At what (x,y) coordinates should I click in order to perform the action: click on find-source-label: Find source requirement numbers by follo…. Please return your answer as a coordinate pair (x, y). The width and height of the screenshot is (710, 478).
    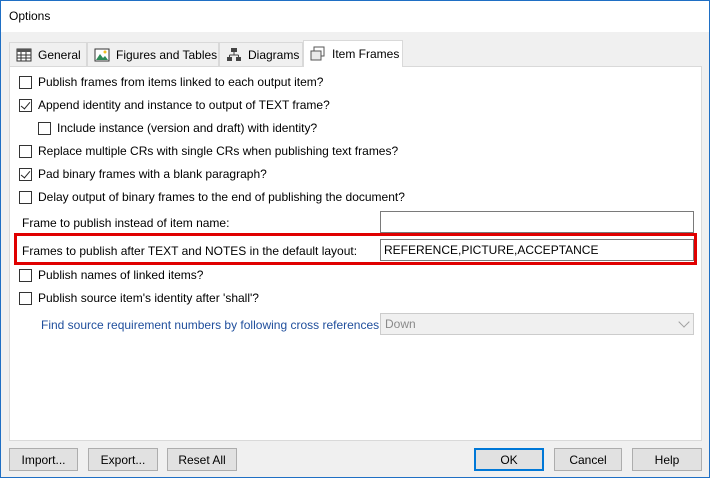
    Looking at the image, I should click on (212, 325).